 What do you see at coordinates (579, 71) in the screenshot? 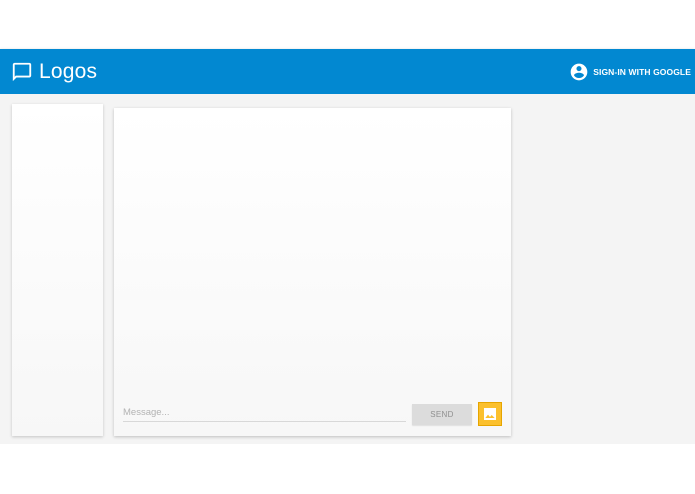
I see `account-circle-icon` at bounding box center [579, 71].